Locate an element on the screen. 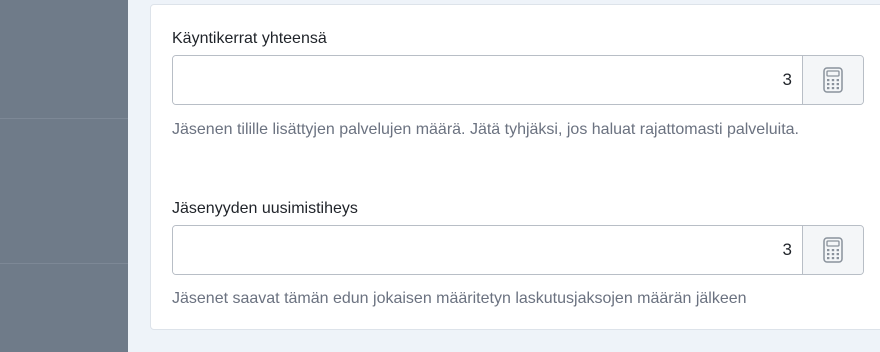 The height and width of the screenshot is (352, 880). renewal-frequency-input is located at coordinates (487, 250).